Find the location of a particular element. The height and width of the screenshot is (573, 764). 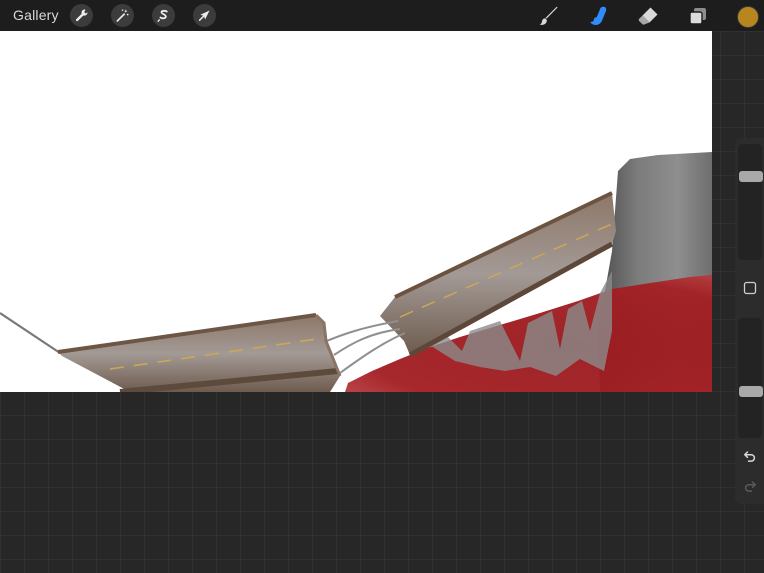

brush-size-slider is located at coordinates (750, 202).